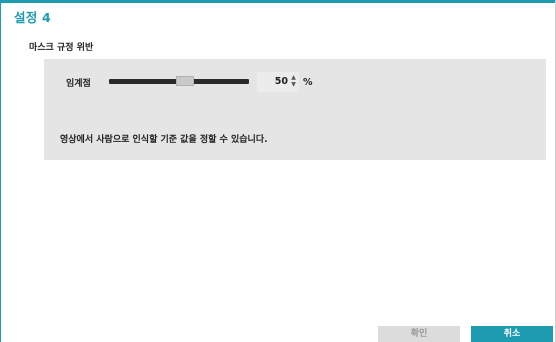 This screenshot has height=342, width=556. Describe the element at coordinates (78, 84) in the screenshot. I see `threshold-label: 임계점` at that location.